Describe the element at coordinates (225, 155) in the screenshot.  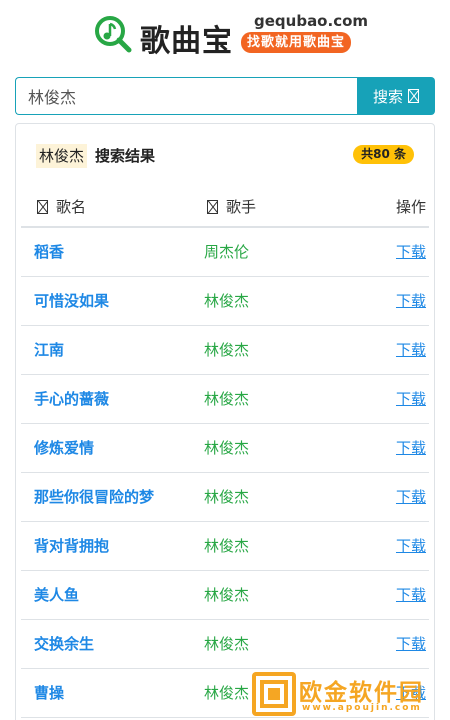
I see `results-header: 林俊杰 搜索结果 共80 条` at that location.